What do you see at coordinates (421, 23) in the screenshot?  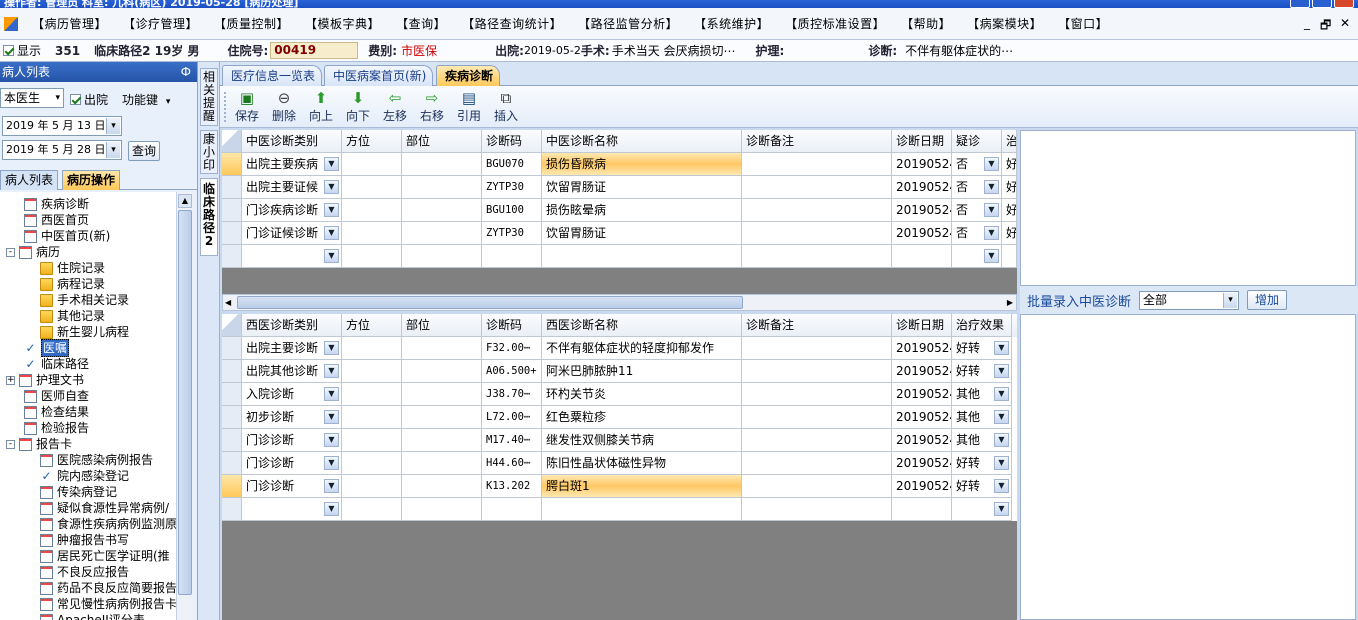 I see `menu-item-4: 【查询】` at bounding box center [421, 23].